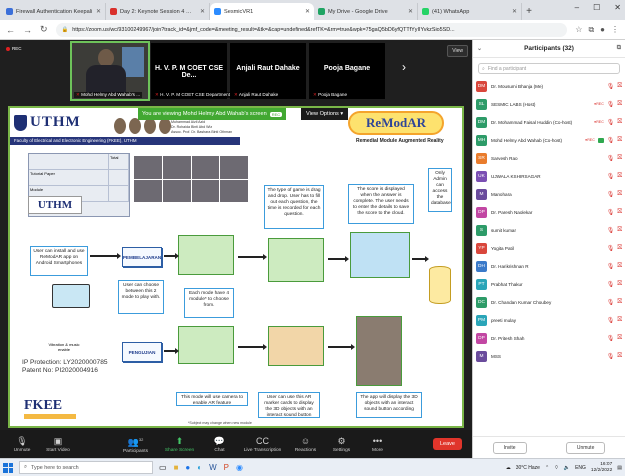 This screenshot has width=625, height=476. I want to click on new-tab-button: +, so click(529, 11).